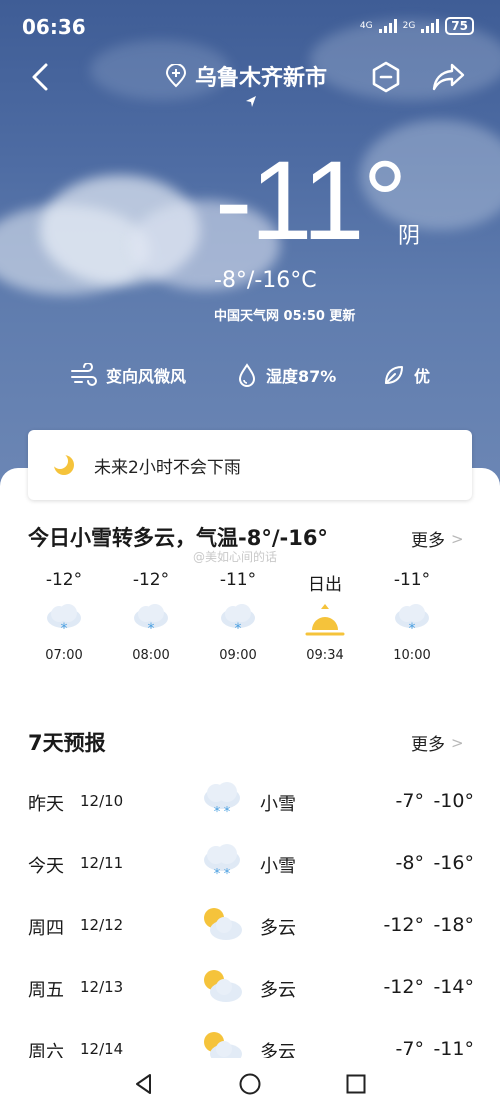  Describe the element at coordinates (46, 990) in the screenshot. I see `forecast-day: 周五` at that location.